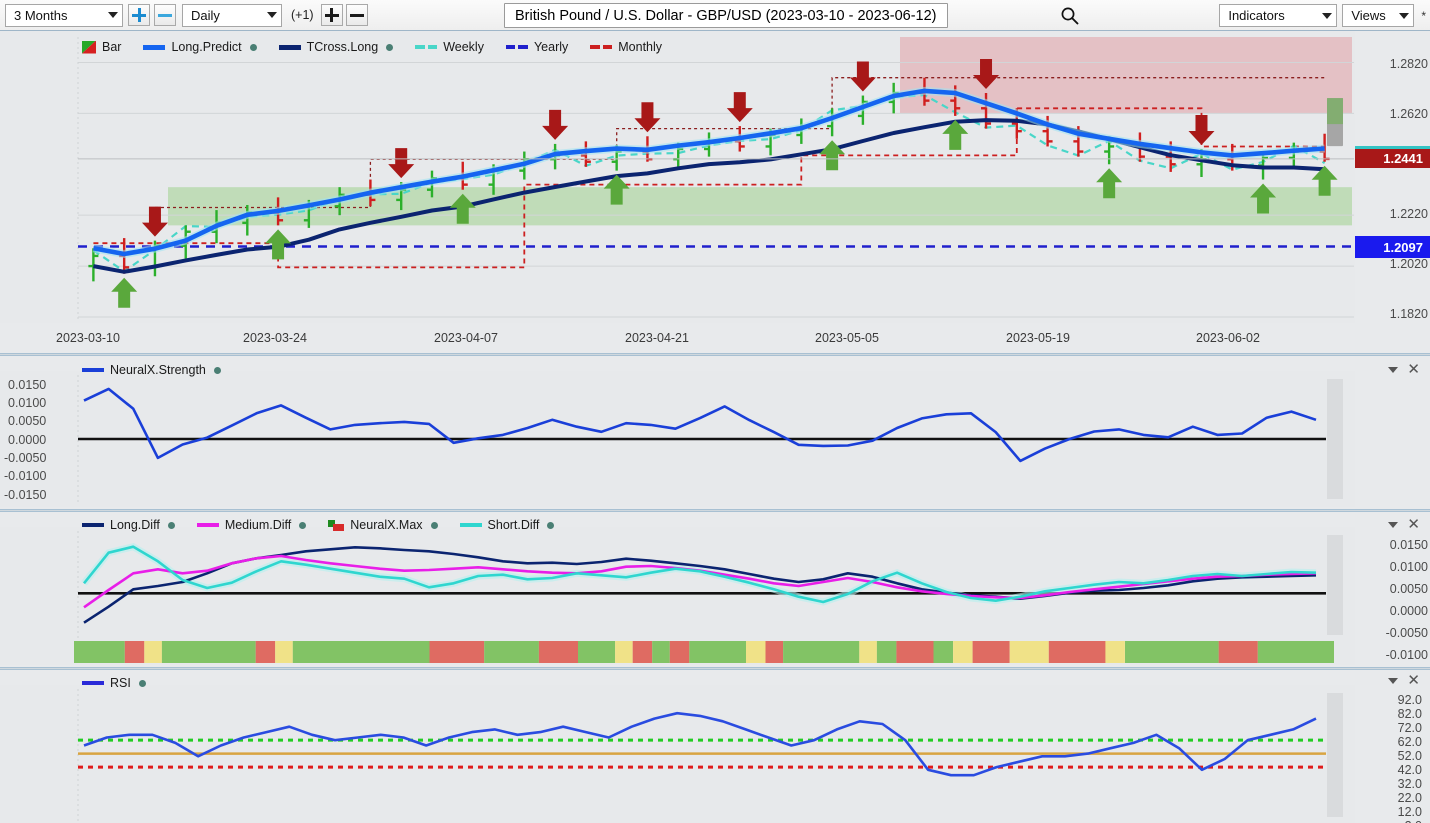  What do you see at coordinates (1409, 798) in the screenshot?
I see `rsi-axis-label: 22.0` at bounding box center [1409, 798].